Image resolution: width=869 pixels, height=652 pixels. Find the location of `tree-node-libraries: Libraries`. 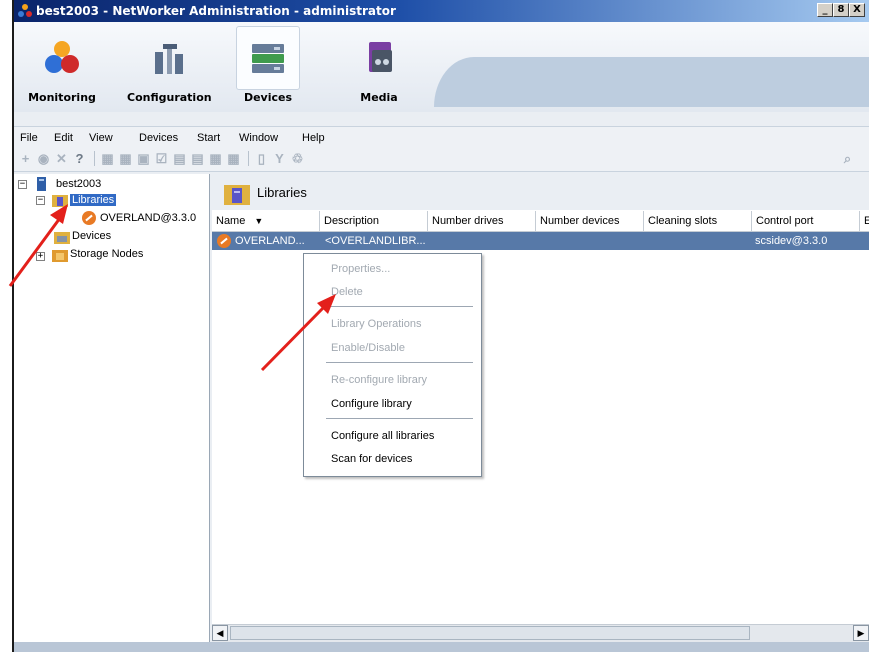

tree-node-libraries: Libraries is located at coordinates (93, 200).